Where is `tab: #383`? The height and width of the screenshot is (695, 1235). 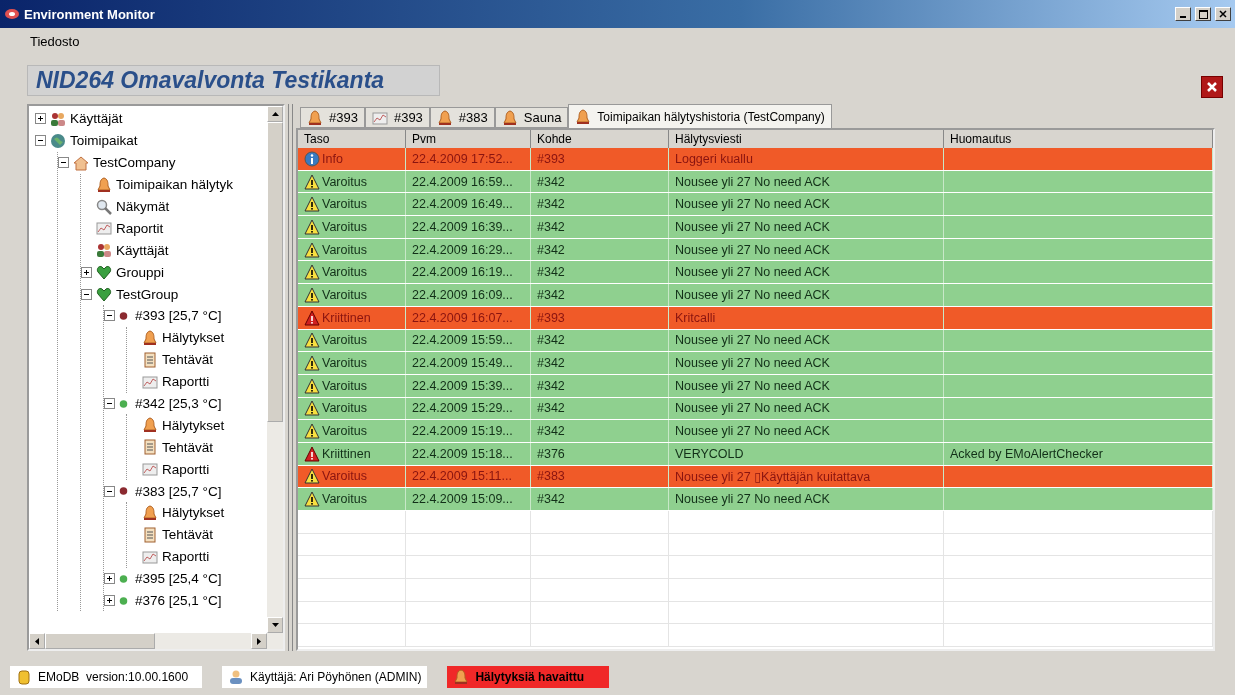 tab: #383 is located at coordinates (462, 117).